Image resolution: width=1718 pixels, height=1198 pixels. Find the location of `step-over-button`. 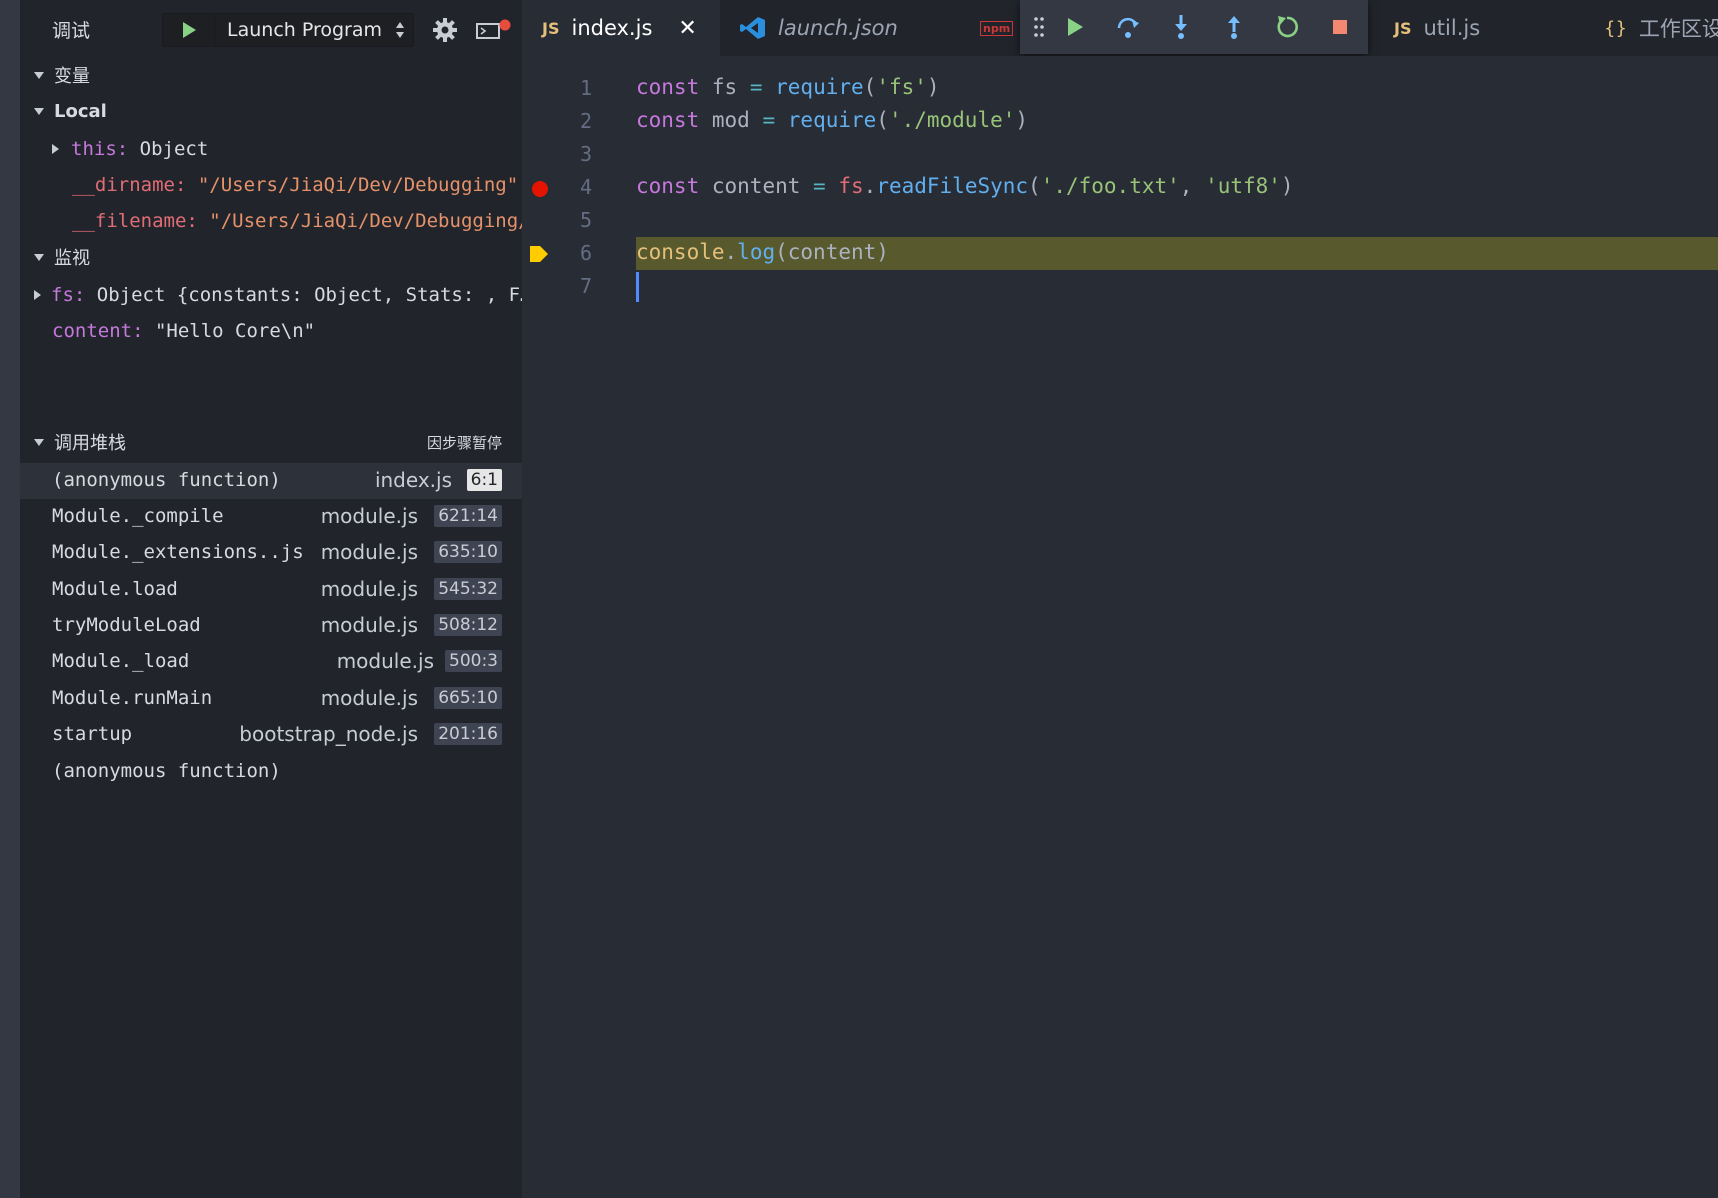

step-over-button is located at coordinates (1128, 27).